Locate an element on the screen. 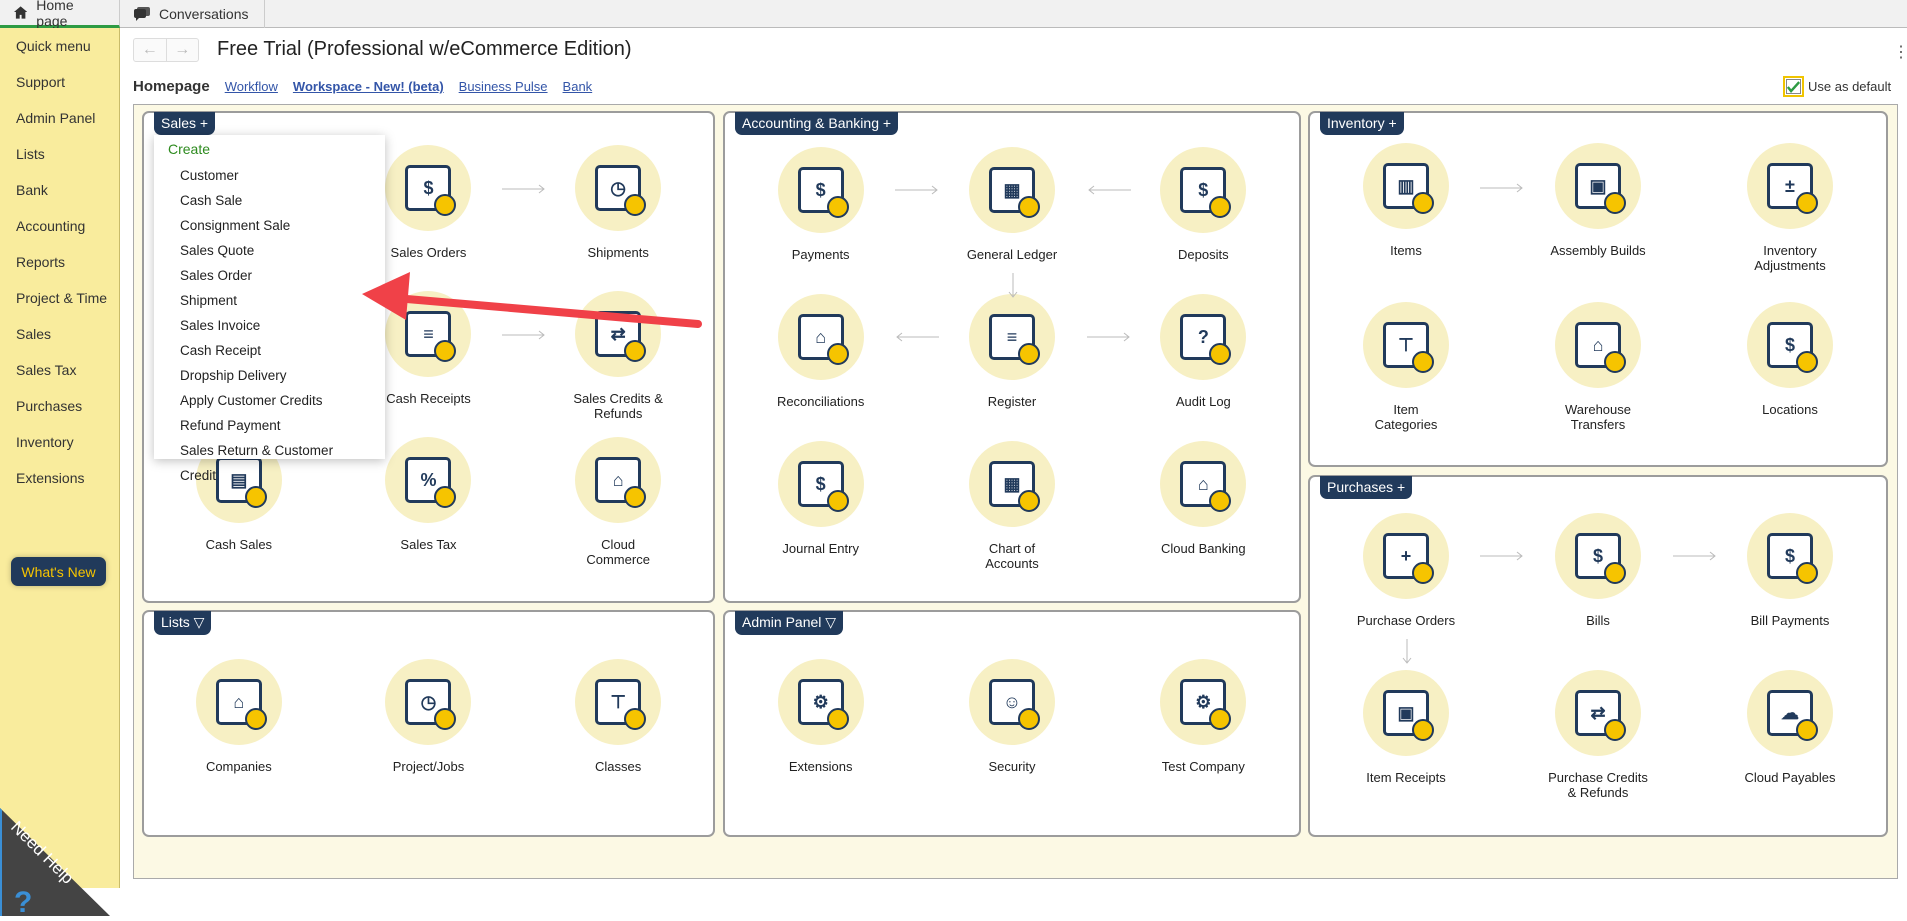 This screenshot has width=1907, height=921. link-bank: Bank is located at coordinates (578, 86).